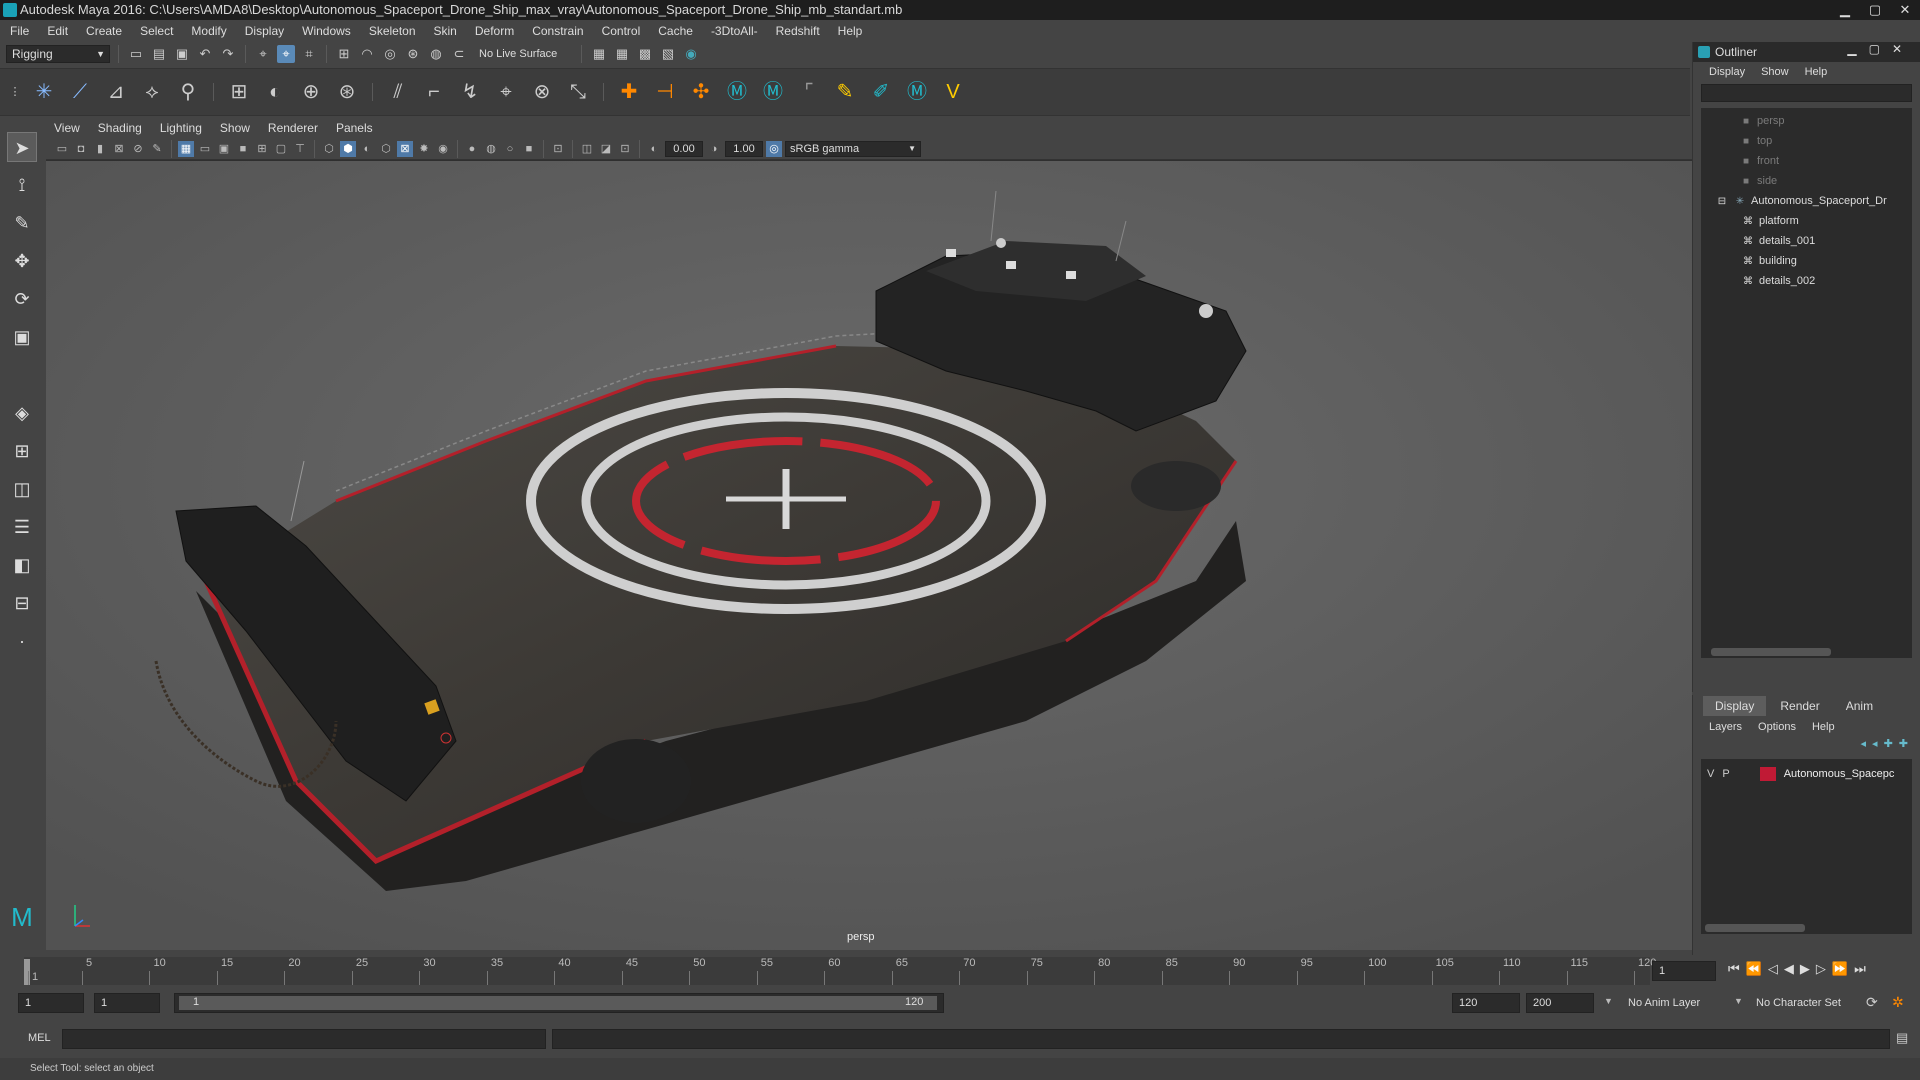 Image resolution: width=1920 pixels, height=1080 pixels. What do you see at coordinates (542, 92) in the screenshot?
I see `blendshape-icon: ⊗` at bounding box center [542, 92].